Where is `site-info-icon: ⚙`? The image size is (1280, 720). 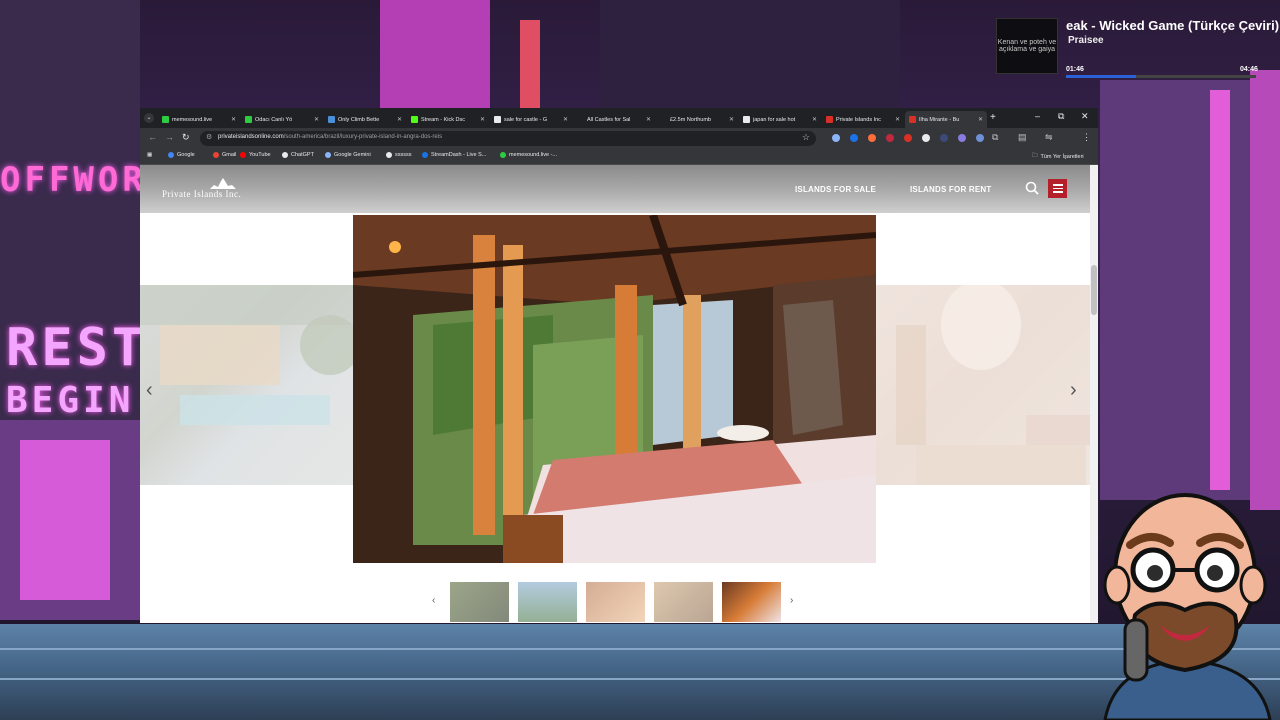
site-info-icon: ⚙ is located at coordinates (209, 137).